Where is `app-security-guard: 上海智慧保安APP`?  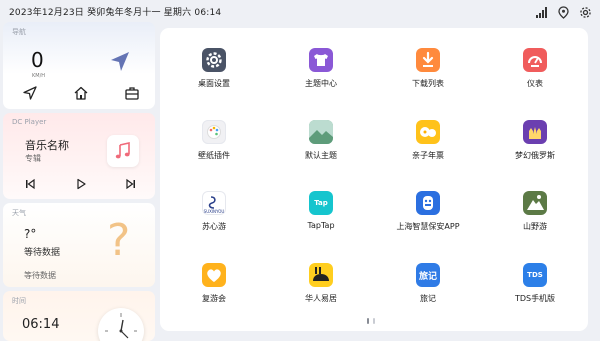
app-security-guard: 上海智慧保安APP is located at coordinates (428, 222).